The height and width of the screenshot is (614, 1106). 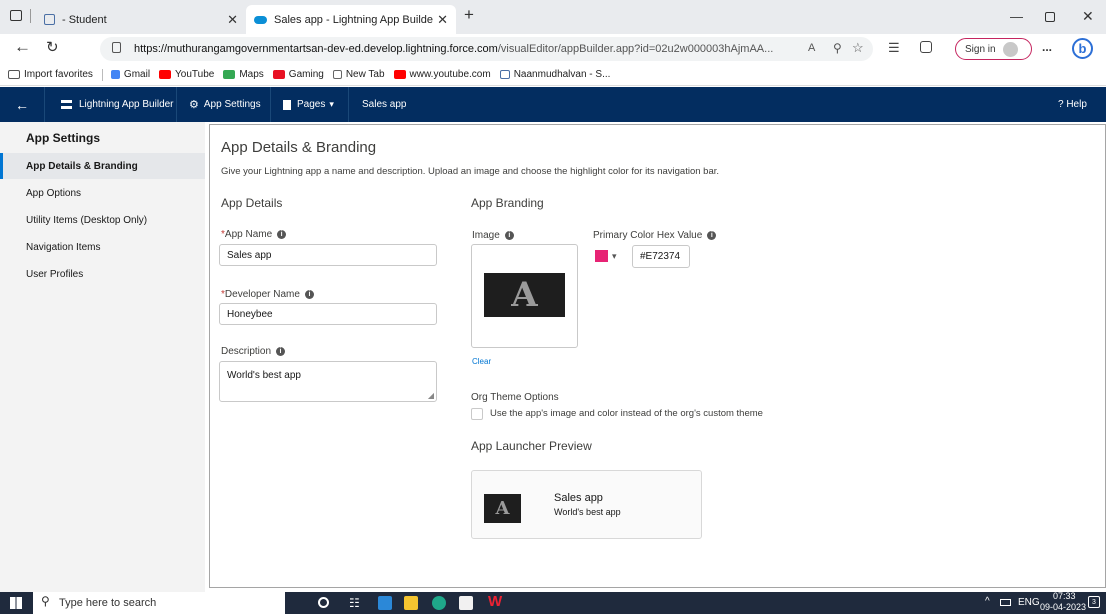 I want to click on sidebar-item-label: User Profiles, so click(x=55, y=274).